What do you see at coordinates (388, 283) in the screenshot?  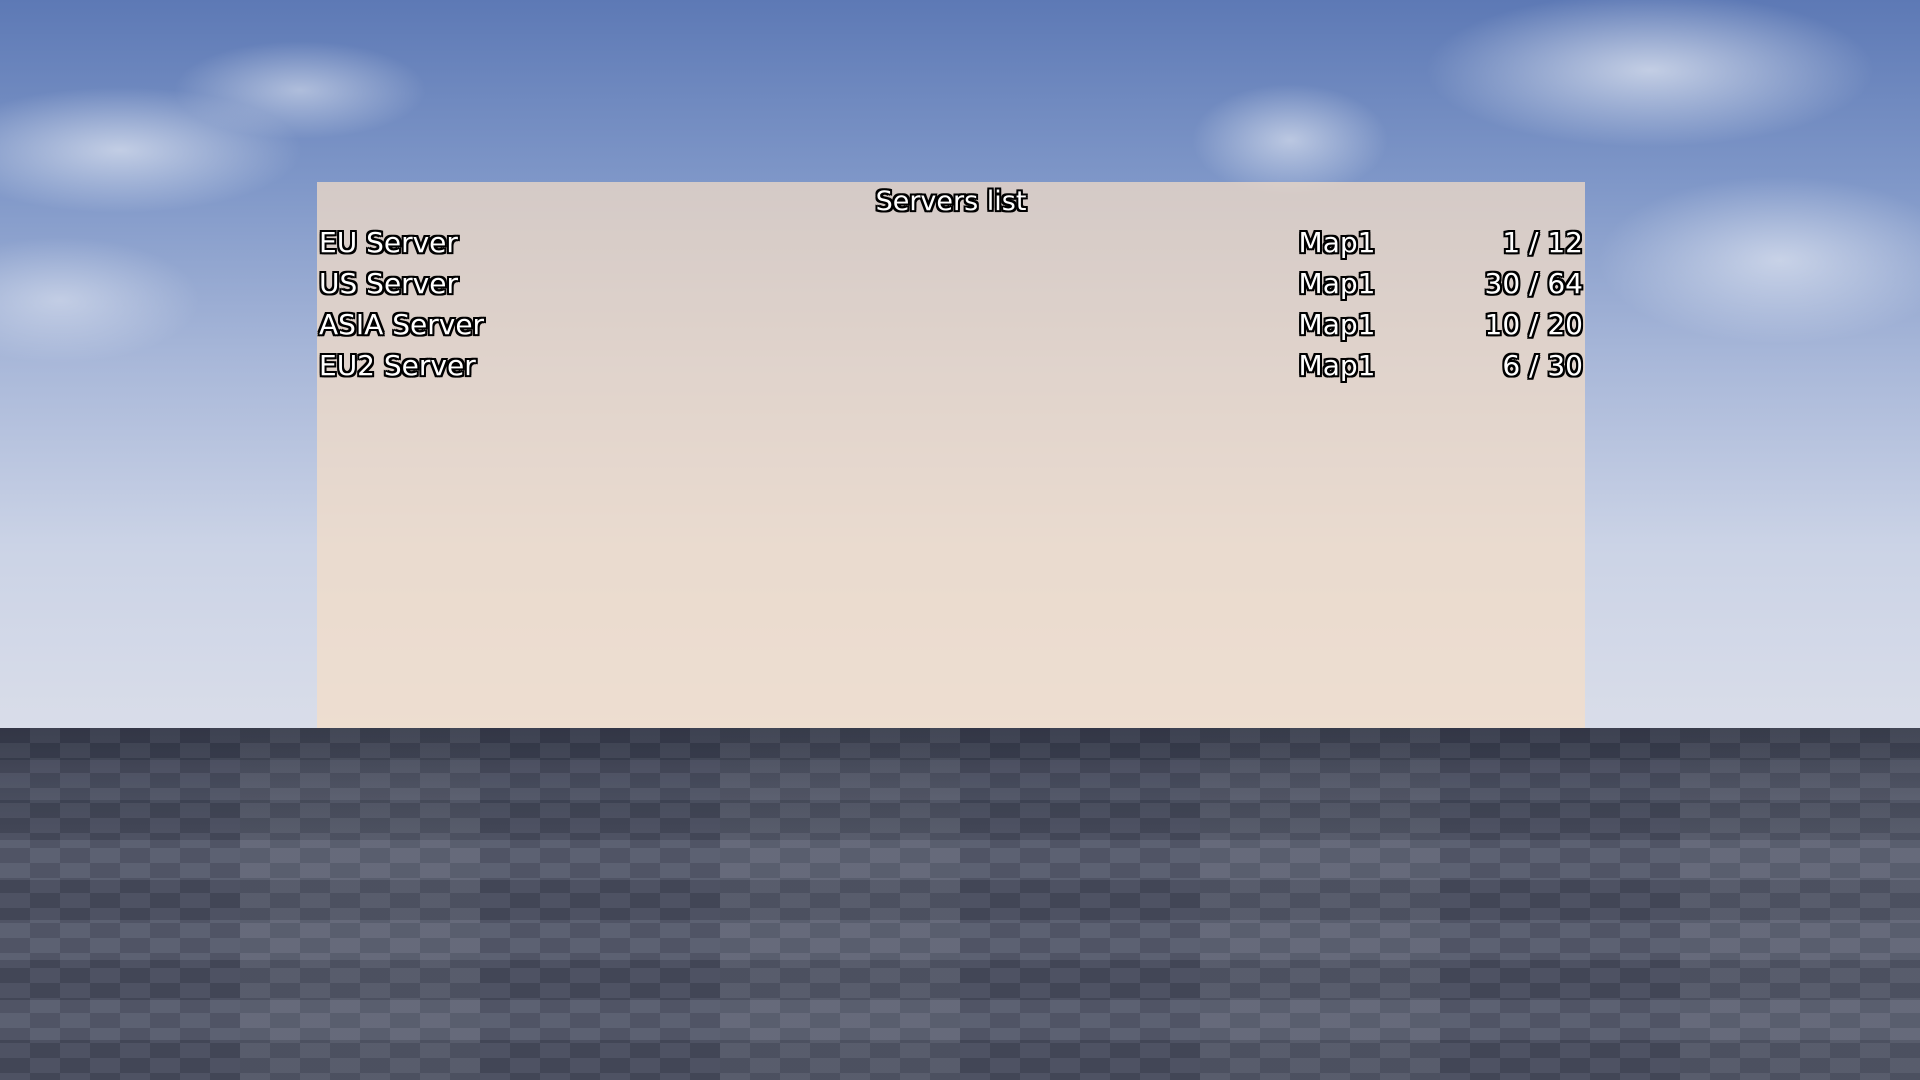 I see `server-name: US Server` at bounding box center [388, 283].